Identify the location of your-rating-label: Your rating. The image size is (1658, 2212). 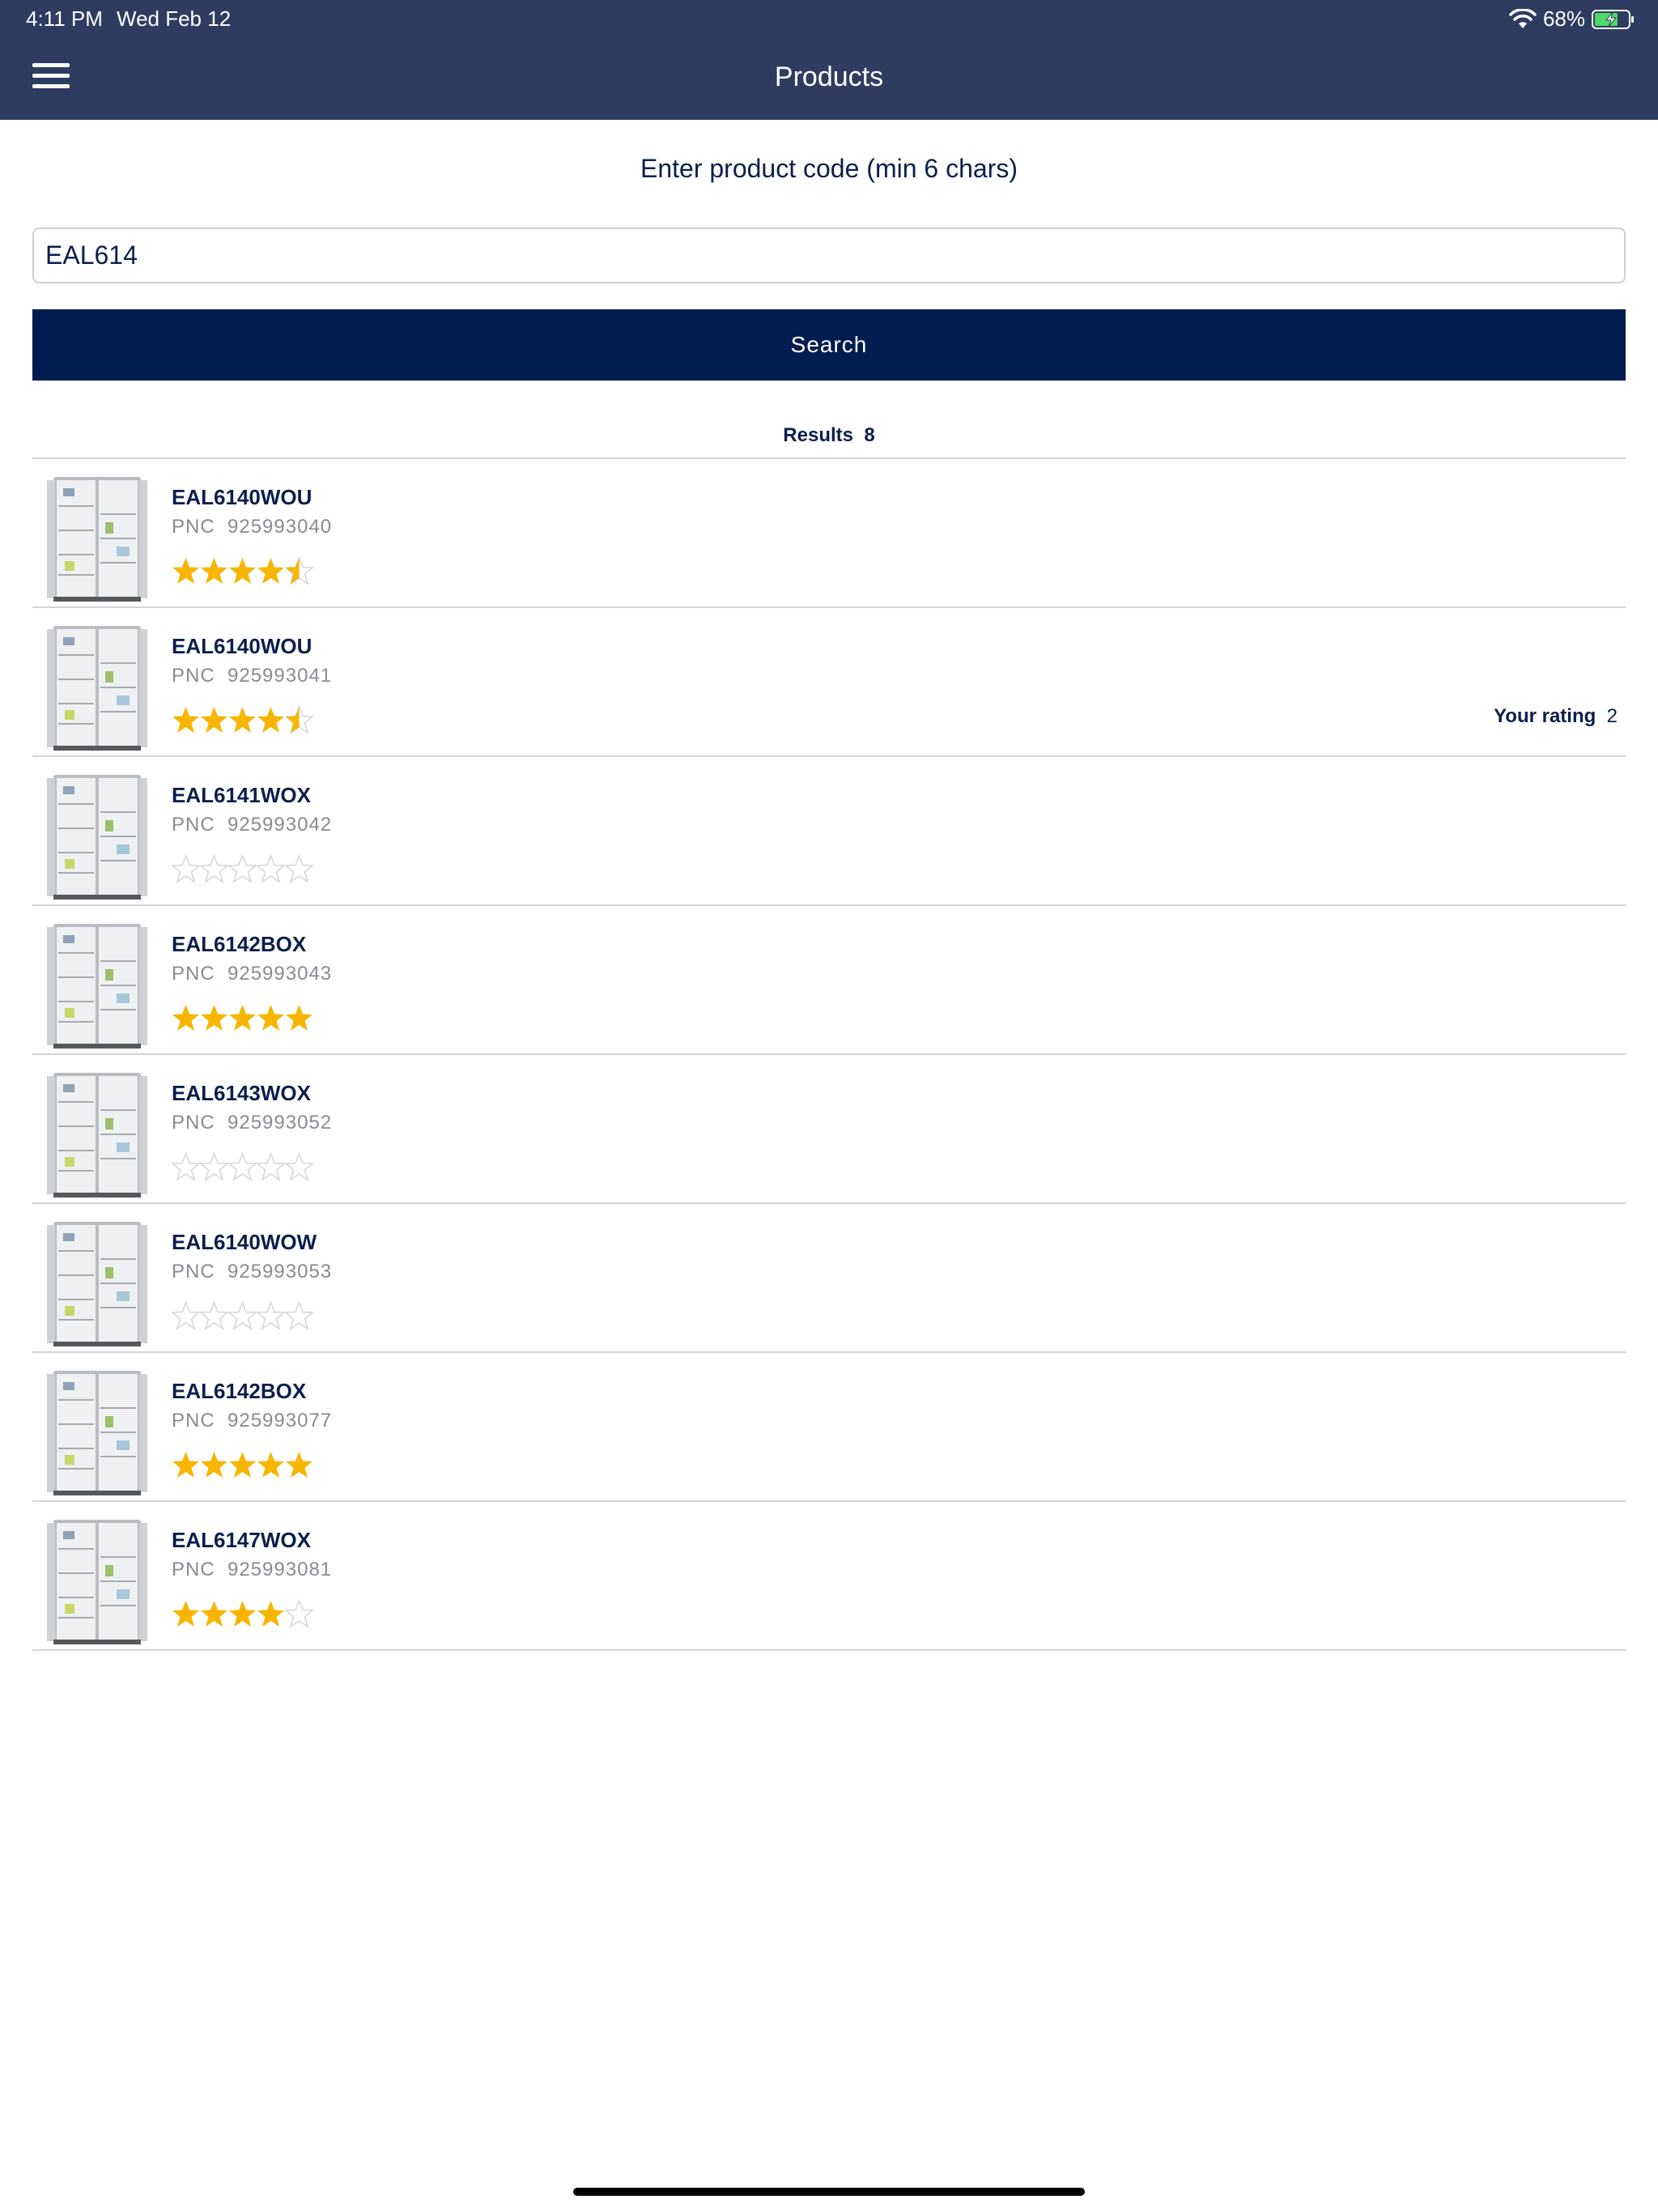
(1545, 716).